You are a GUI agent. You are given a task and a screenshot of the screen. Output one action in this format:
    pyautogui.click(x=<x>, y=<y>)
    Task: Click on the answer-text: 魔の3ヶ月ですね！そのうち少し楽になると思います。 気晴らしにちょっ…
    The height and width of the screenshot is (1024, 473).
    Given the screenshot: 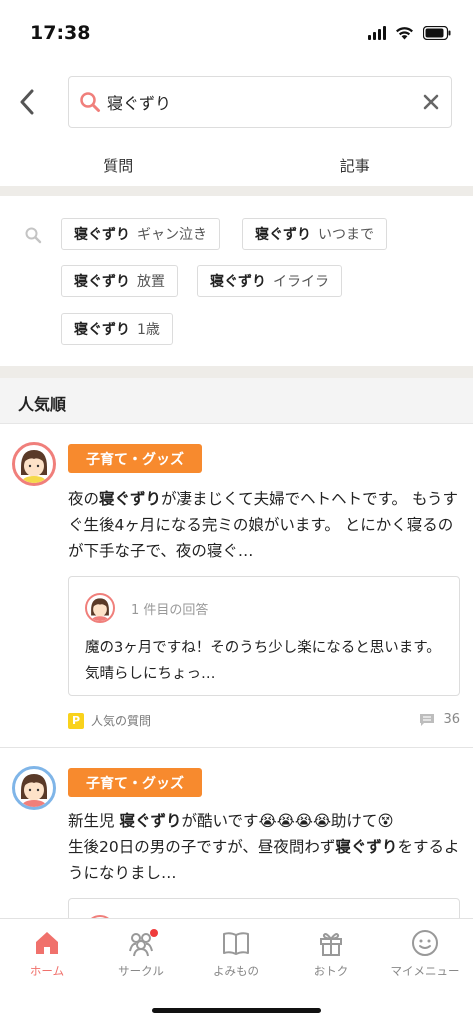 What is the action you would take?
    pyautogui.click(x=263, y=661)
    